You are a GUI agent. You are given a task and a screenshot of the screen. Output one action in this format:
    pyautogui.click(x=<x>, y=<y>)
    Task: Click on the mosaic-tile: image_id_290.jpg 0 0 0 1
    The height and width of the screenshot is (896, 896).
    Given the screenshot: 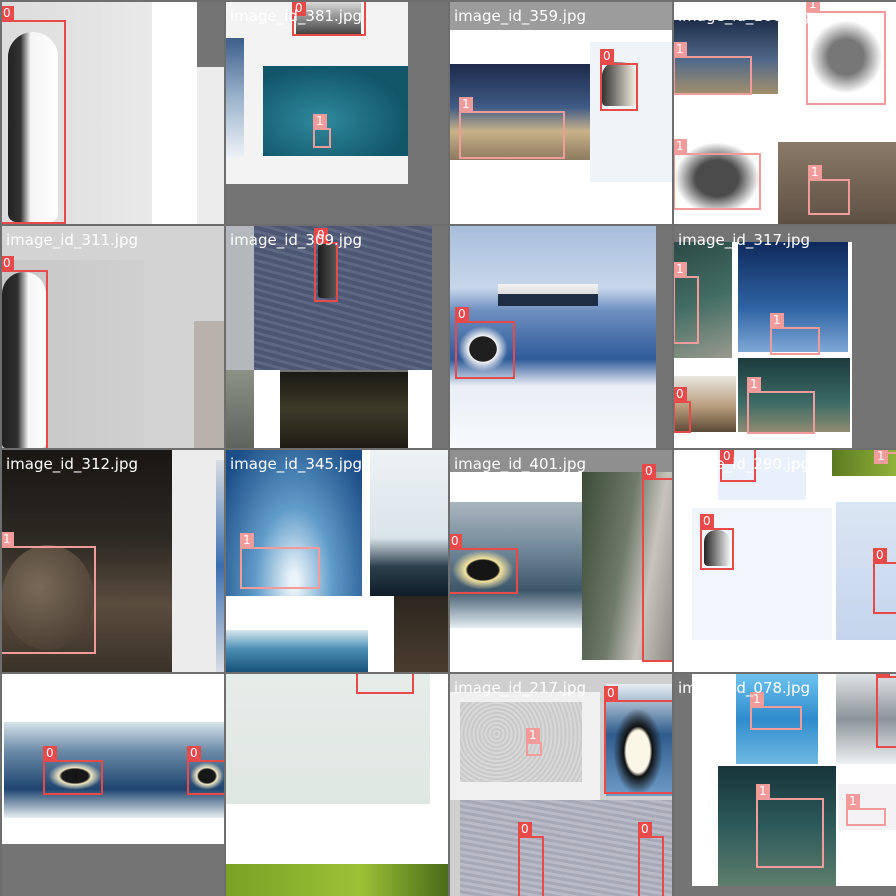 What is the action you would take?
    pyautogui.click(x=785, y=561)
    